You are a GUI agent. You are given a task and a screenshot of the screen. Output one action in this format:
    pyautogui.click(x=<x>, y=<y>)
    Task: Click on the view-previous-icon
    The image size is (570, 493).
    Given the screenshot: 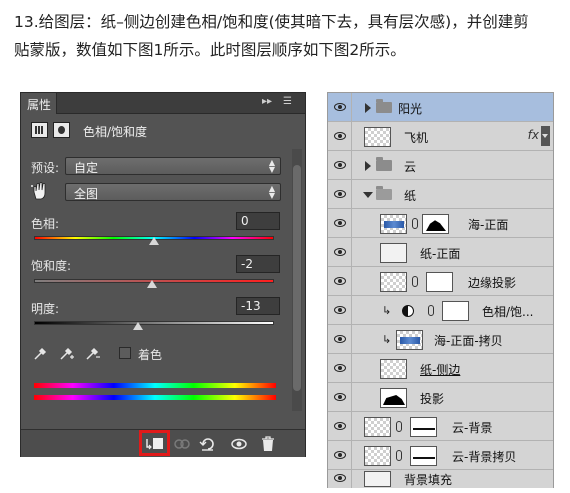 What is the action you would take?
    pyautogui.click(x=182, y=444)
    